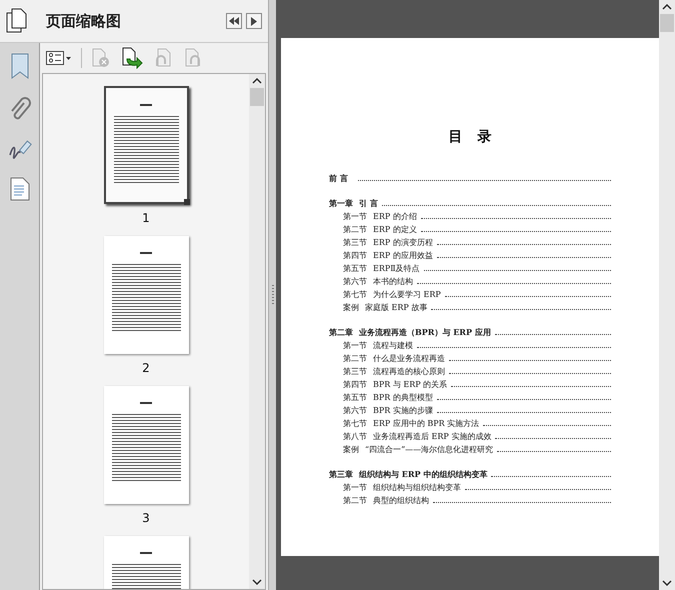 The height and width of the screenshot is (590, 675). Describe the element at coordinates (20, 149) in the screenshot. I see `signature-icon` at that location.